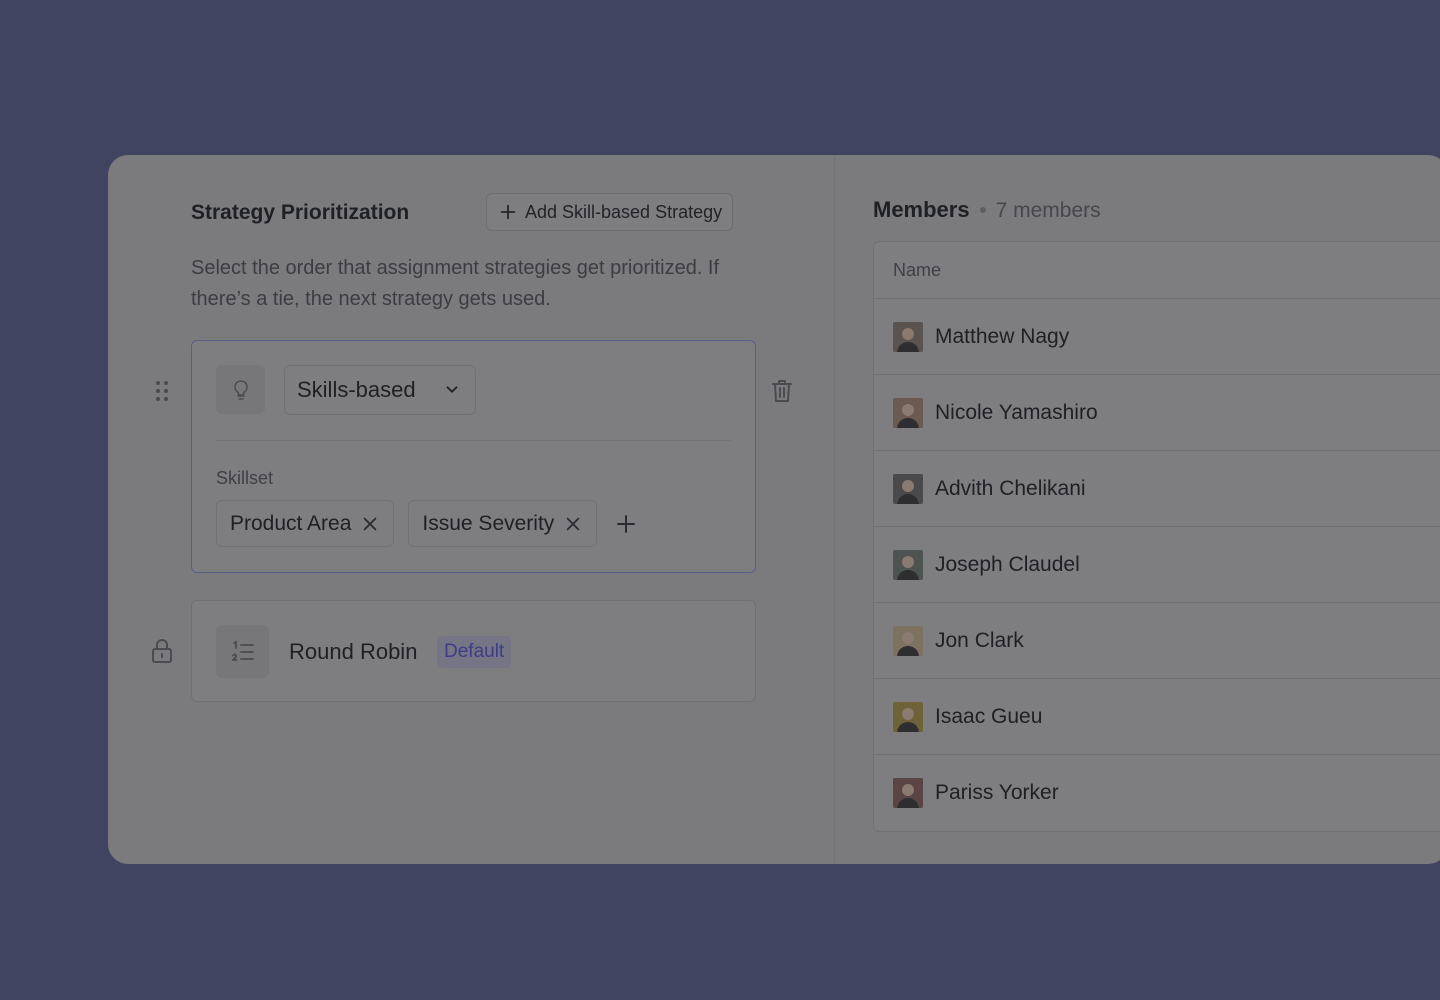 This screenshot has width=1440, height=1000. Describe the element at coordinates (1157, 565) in the screenshot. I see `table-row: Joseph Claudel` at that location.